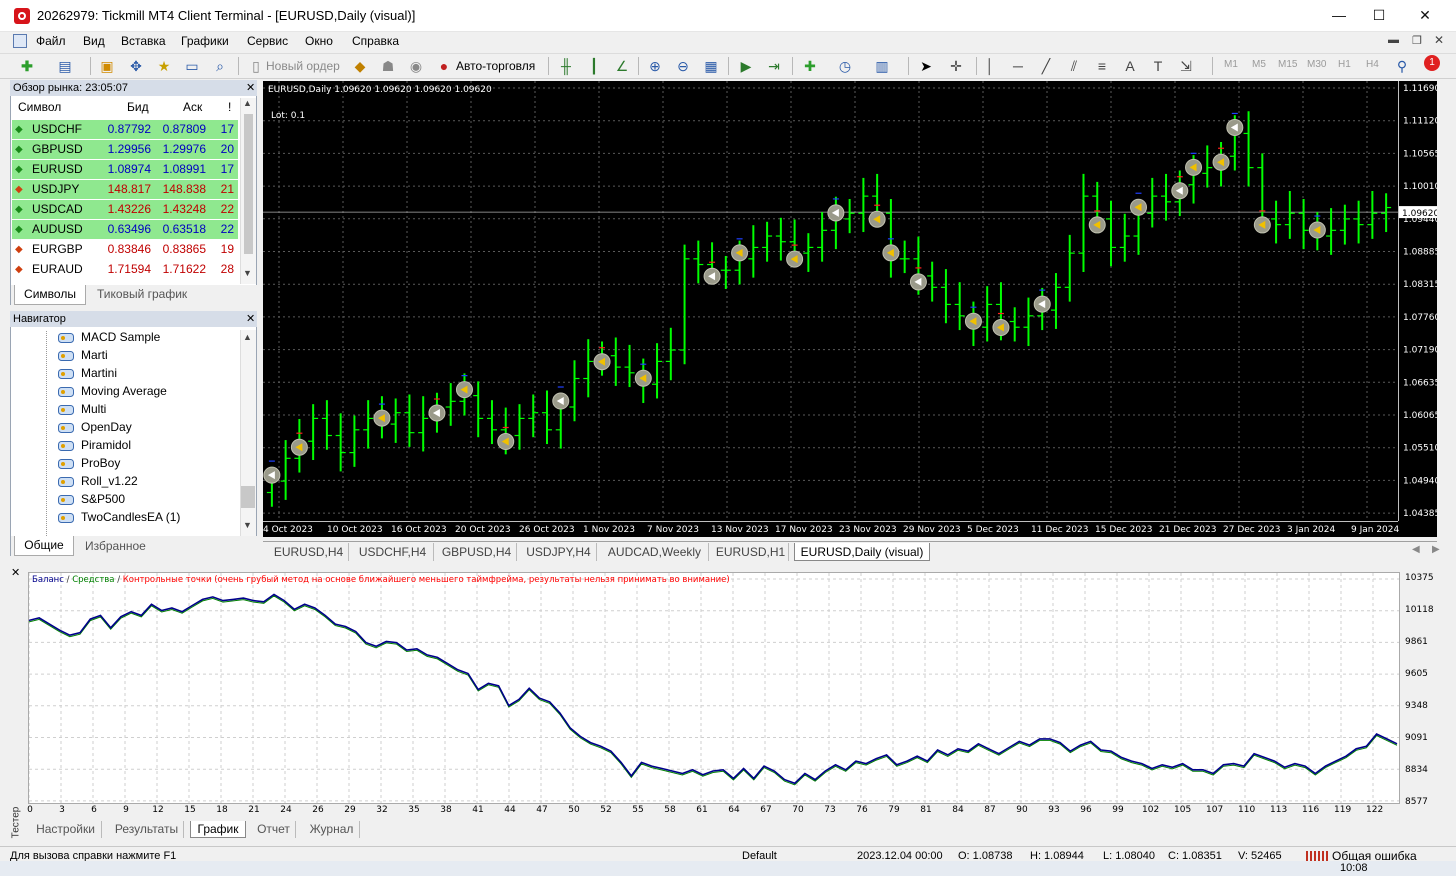  What do you see at coordinates (774, 66) in the screenshot?
I see `chart-shift-icon: ⇥` at bounding box center [774, 66].